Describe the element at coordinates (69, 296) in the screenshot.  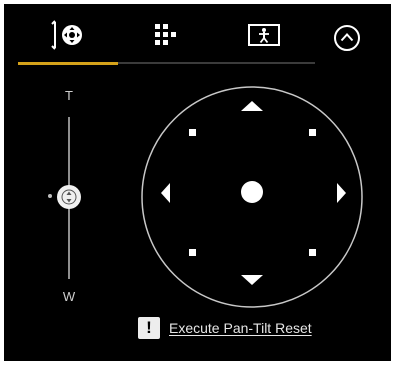
I see `zoom-wide-label: W` at that location.